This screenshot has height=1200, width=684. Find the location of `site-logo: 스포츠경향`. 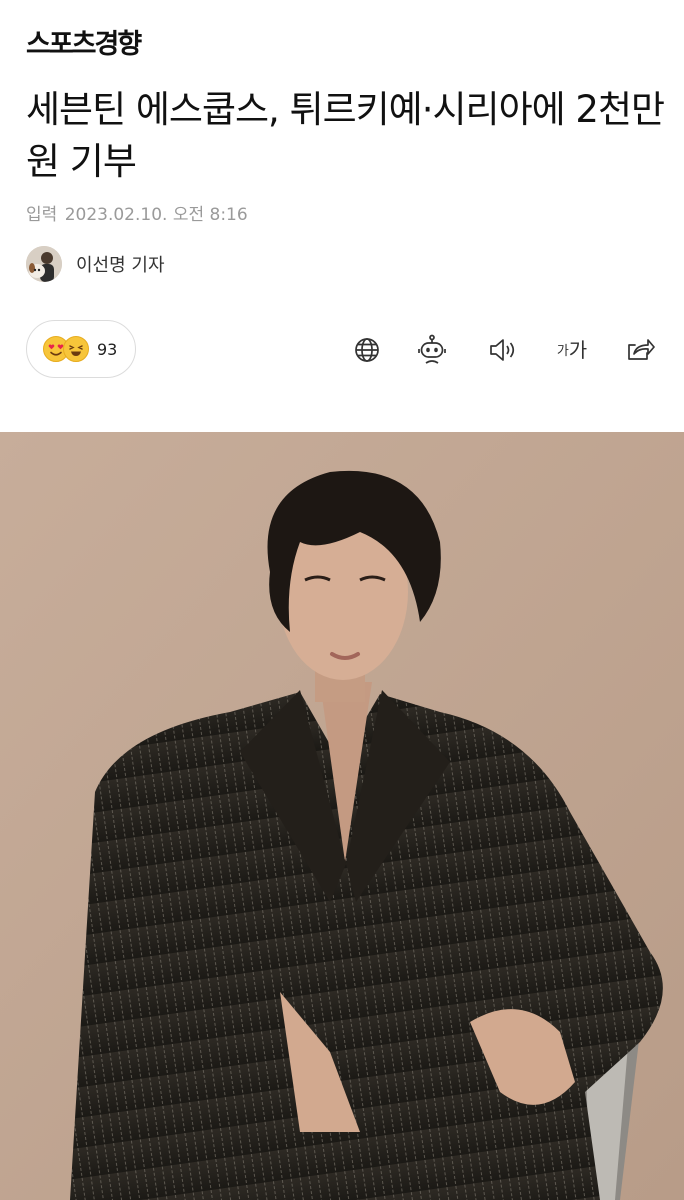

site-logo: 스포츠경향 is located at coordinates (84, 41).